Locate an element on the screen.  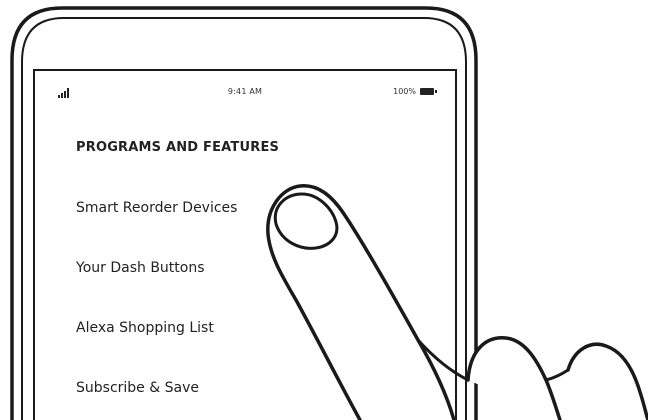
status-right: 100% is located at coordinates (415, 91).